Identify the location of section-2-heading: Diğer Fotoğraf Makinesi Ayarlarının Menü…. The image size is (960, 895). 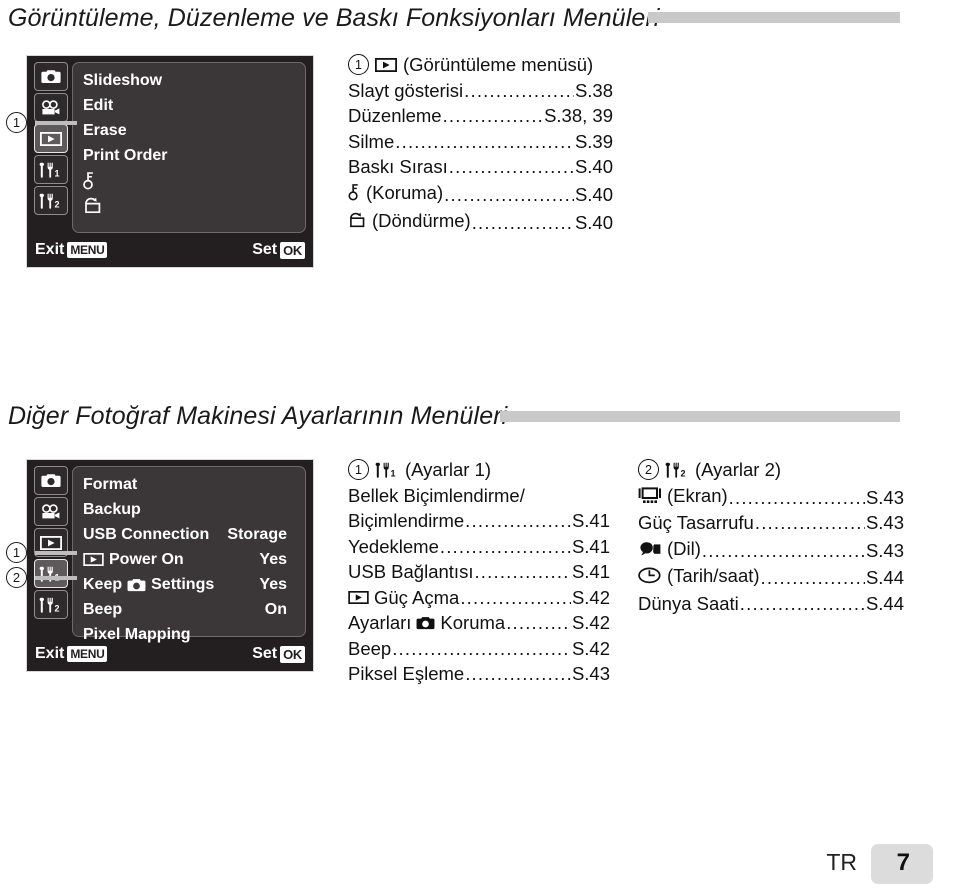
(258, 416).